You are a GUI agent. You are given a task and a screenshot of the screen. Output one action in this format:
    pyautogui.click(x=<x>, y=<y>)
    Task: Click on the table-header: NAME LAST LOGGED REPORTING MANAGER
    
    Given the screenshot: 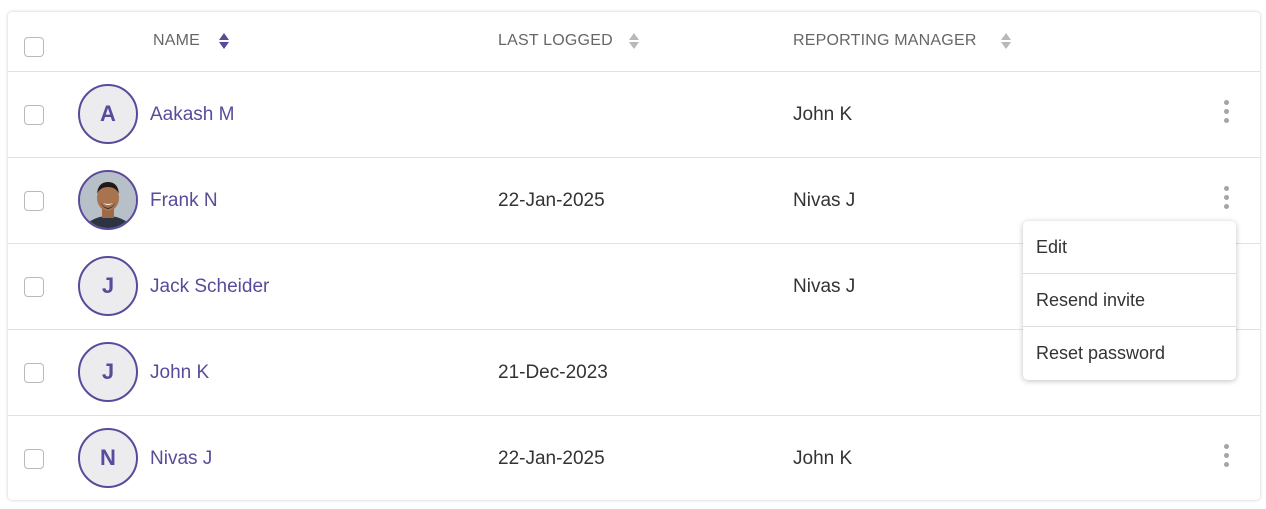 What is the action you would take?
    pyautogui.click(x=634, y=42)
    